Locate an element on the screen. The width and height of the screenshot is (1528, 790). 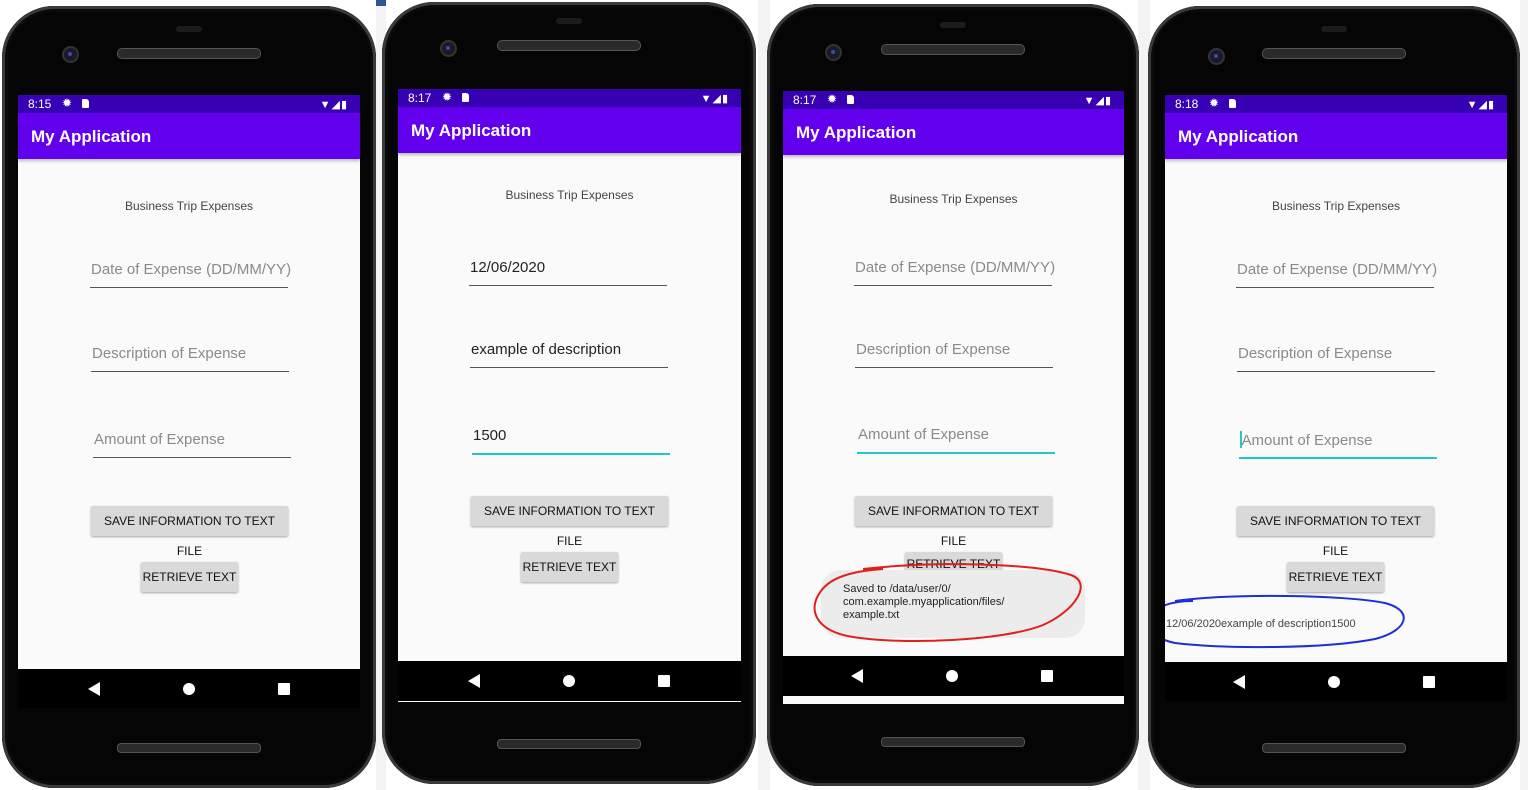
description-field: example of description is located at coordinates (569, 352).